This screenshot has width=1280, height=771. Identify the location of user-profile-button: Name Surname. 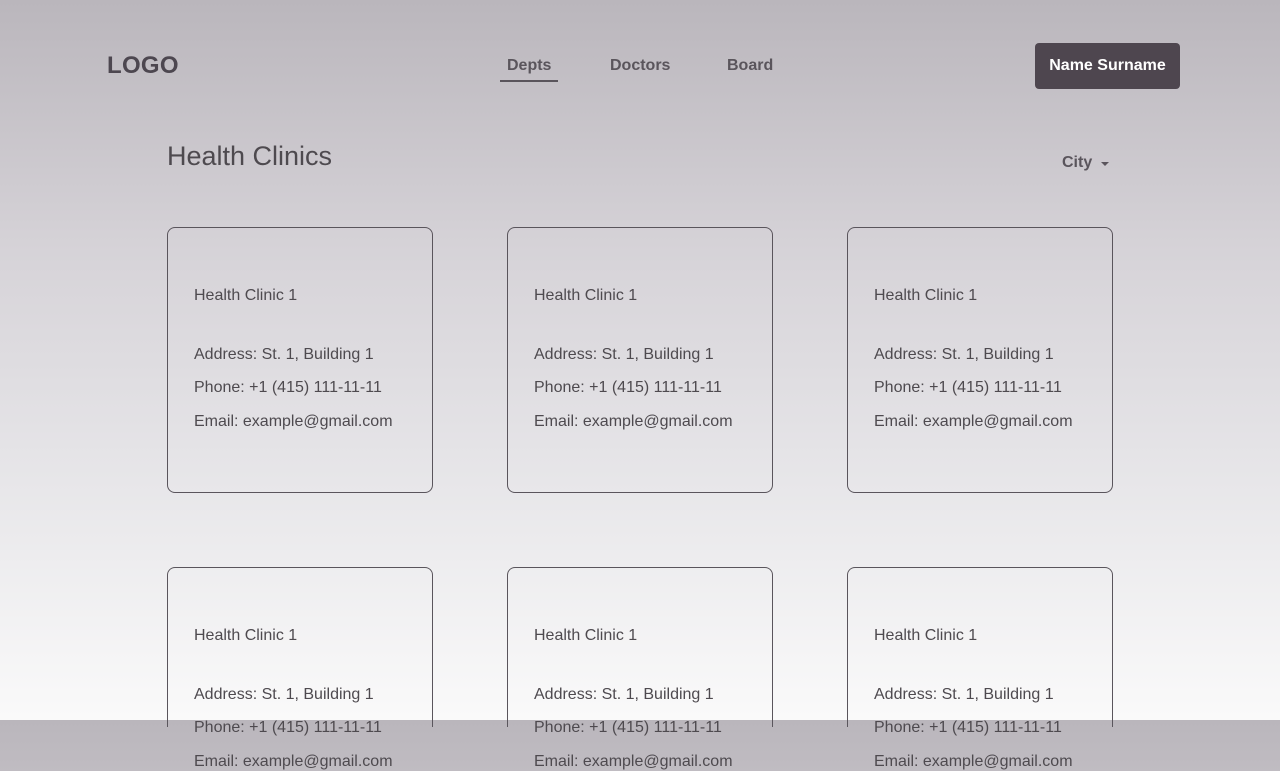
(1107, 66).